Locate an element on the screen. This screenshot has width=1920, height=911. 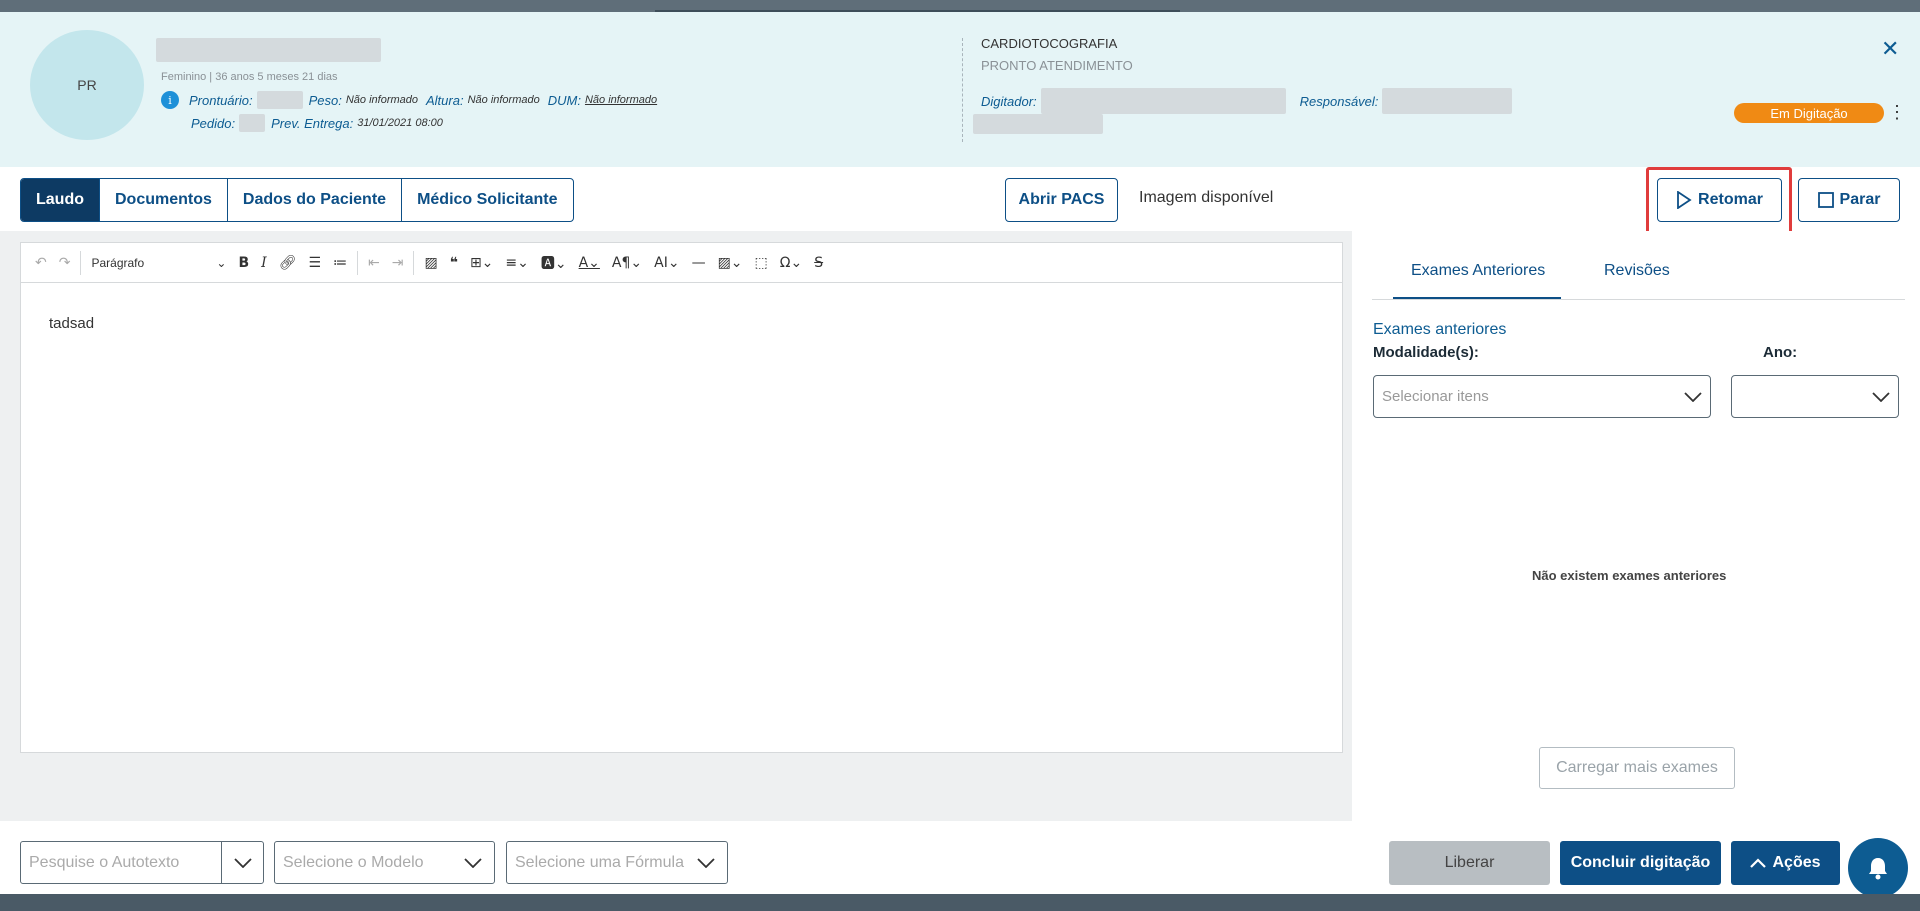
font-background-icon: 🅰︎⌄ is located at coordinates (554, 263).